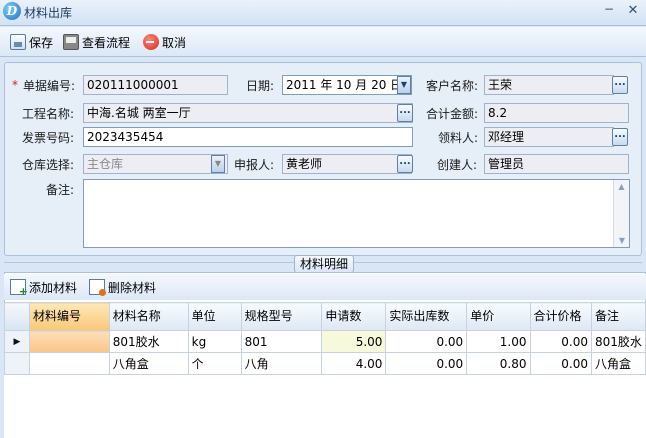 The image size is (646, 438). What do you see at coordinates (281, 363) in the screenshot?
I see `cell-spec: 八角` at bounding box center [281, 363].